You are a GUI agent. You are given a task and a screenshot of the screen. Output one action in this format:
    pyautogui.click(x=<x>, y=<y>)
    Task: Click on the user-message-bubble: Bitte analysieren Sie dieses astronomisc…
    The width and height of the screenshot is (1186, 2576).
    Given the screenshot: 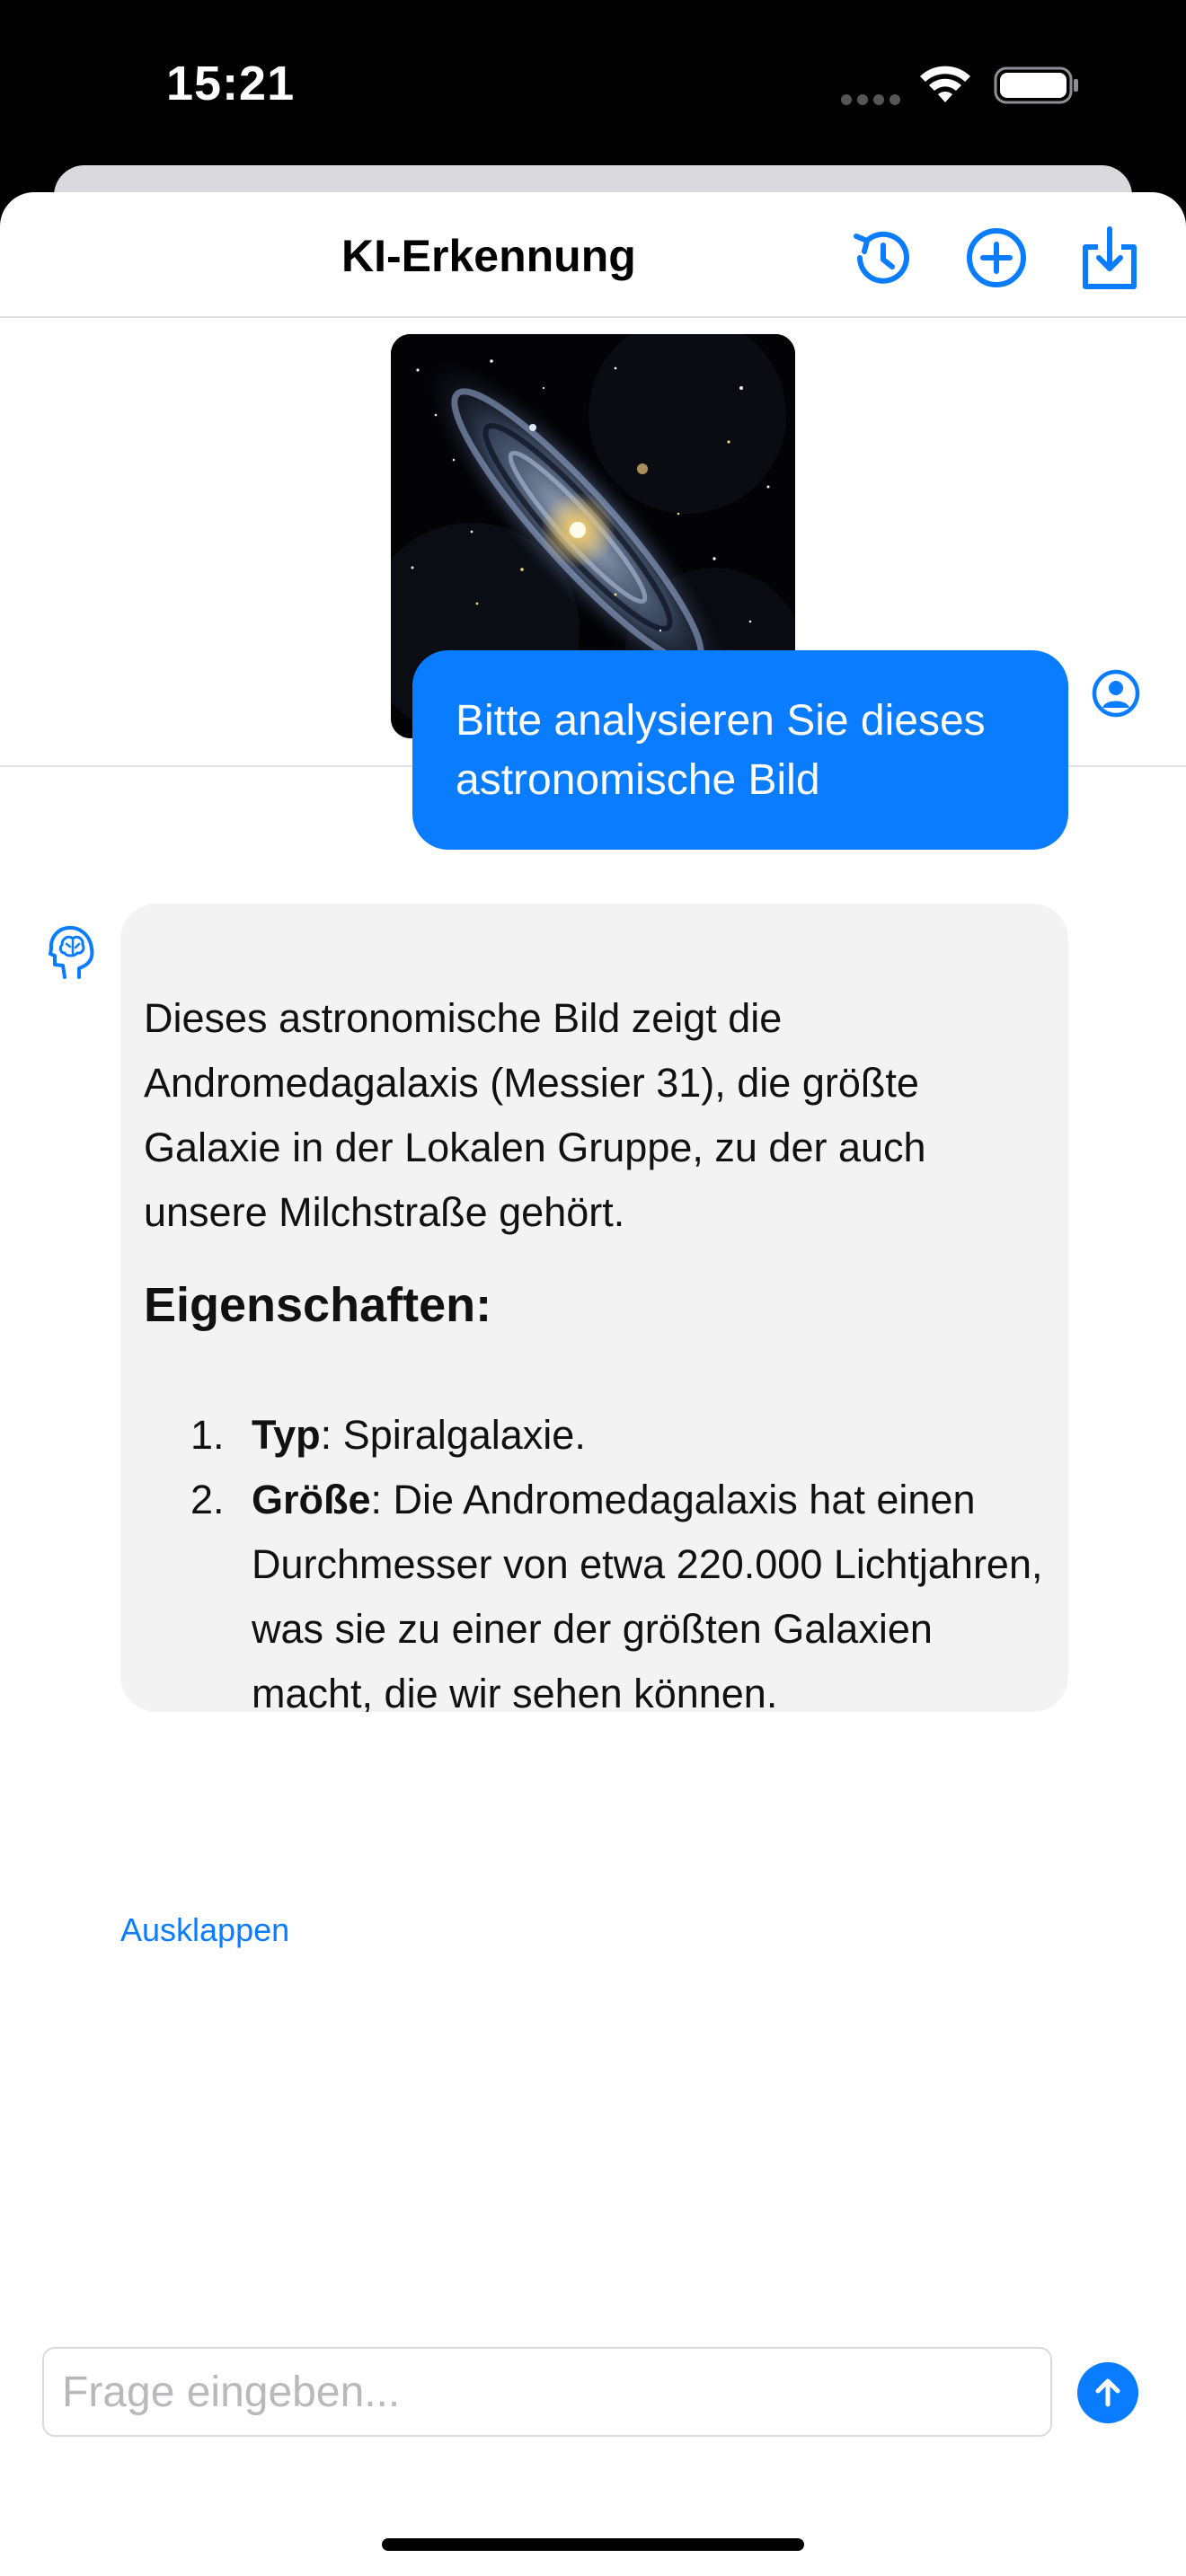 What is the action you would take?
    pyautogui.click(x=740, y=750)
    